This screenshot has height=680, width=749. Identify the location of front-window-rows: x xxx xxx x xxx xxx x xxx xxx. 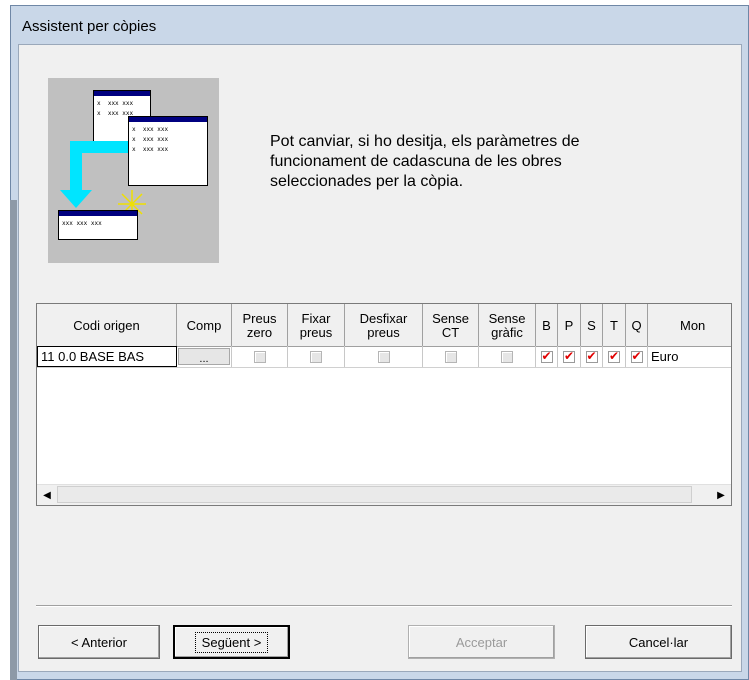
(150, 139).